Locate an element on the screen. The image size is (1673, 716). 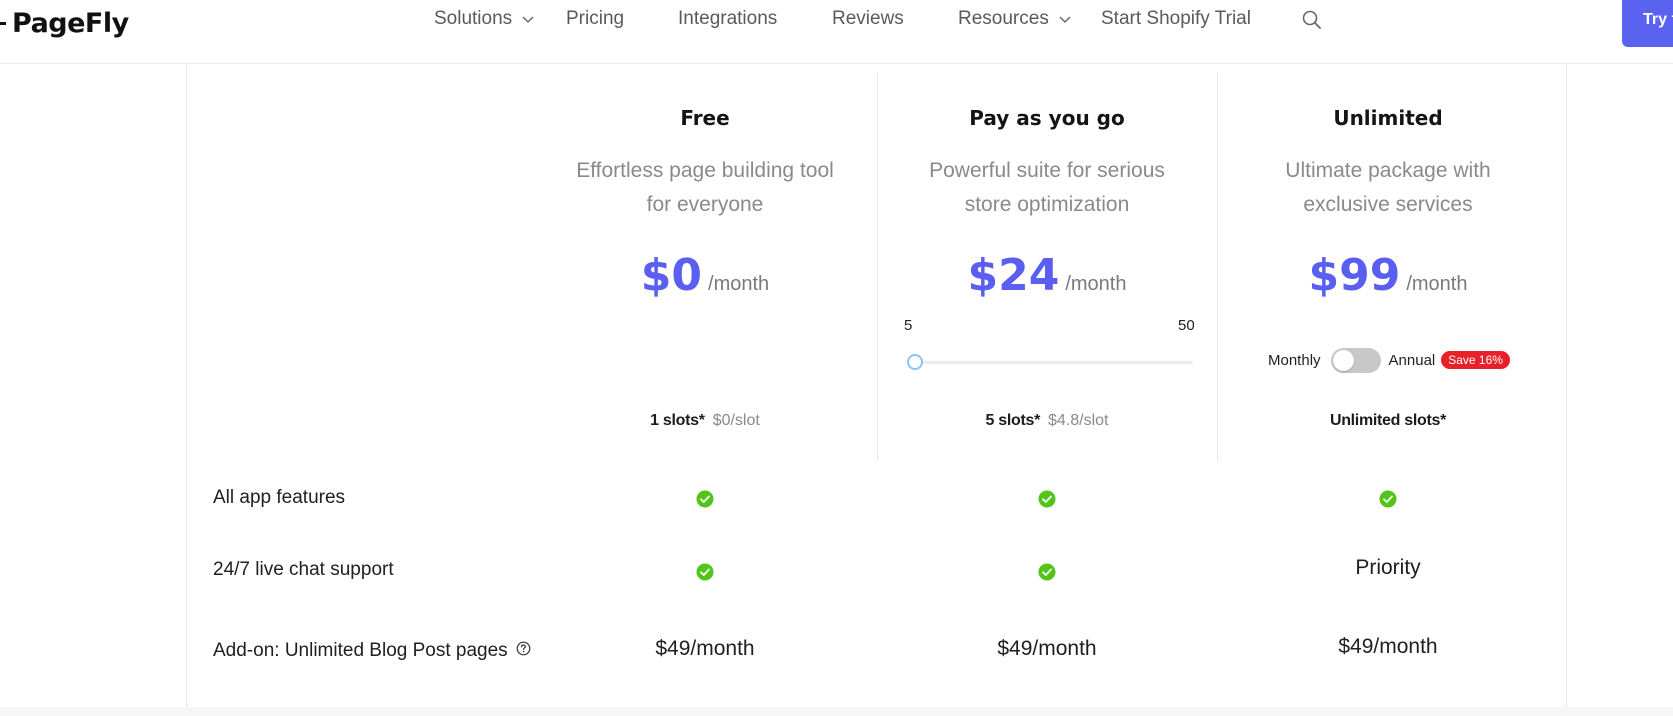
price-amount: $24 is located at coordinates (1013, 275).